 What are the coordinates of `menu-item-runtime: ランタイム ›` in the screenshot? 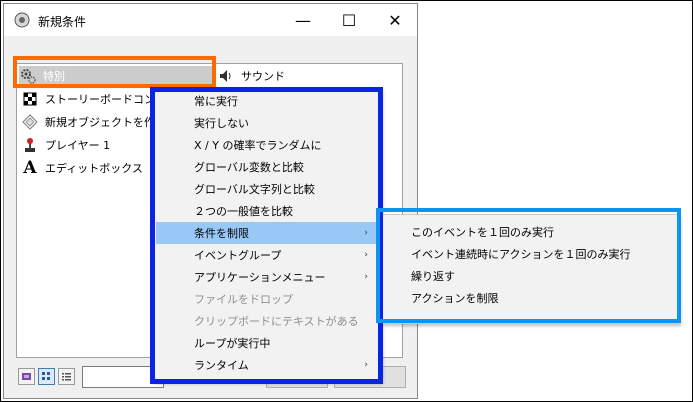 It's located at (266, 365).